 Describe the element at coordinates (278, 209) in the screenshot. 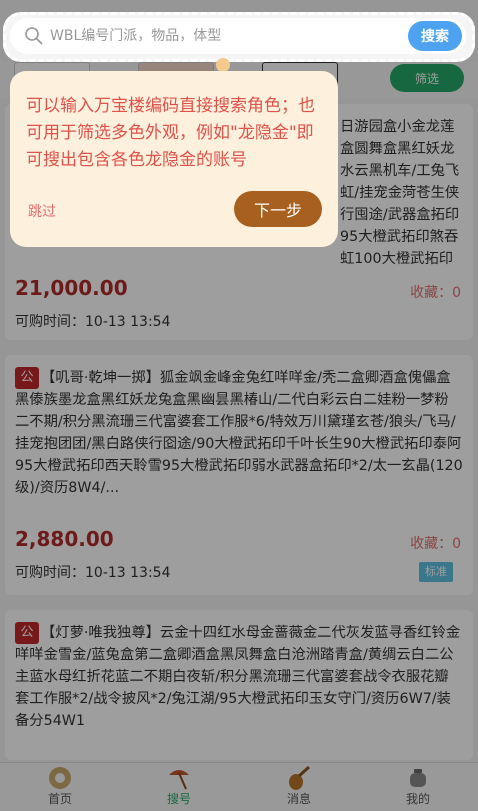

I see `next-step-button: 下一步` at that location.